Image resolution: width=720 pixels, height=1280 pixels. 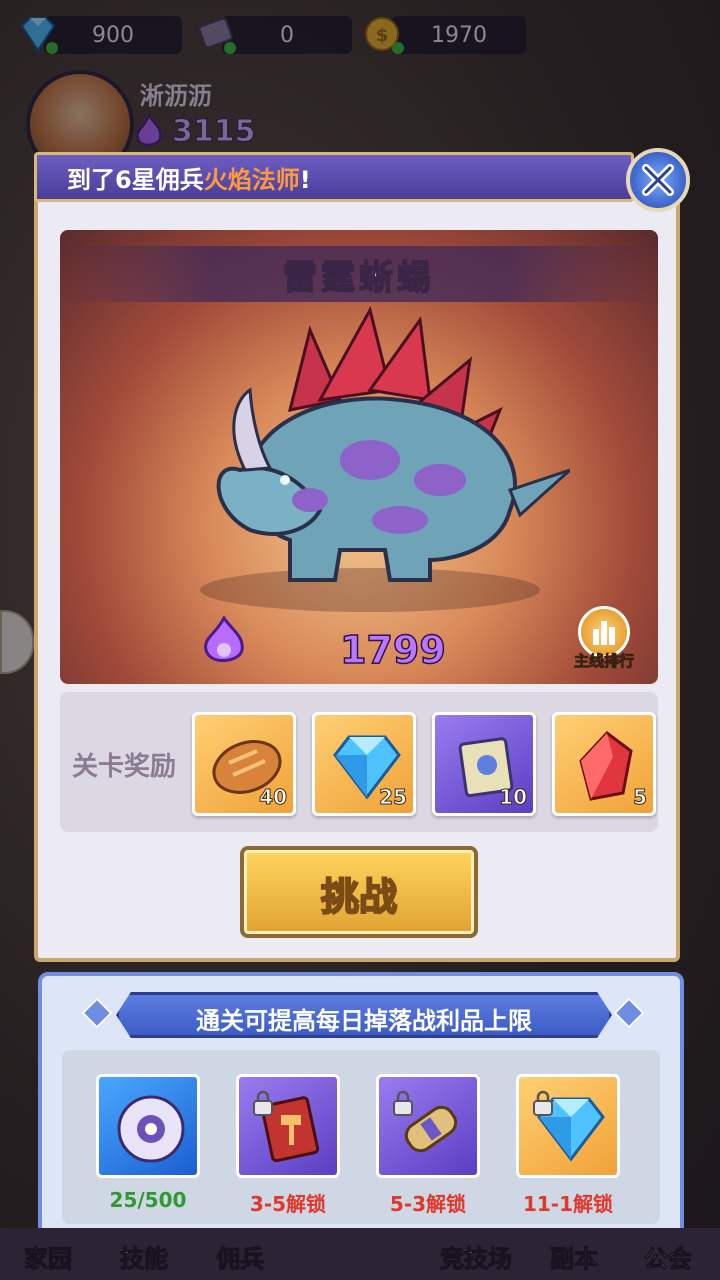 What do you see at coordinates (144, 1256) in the screenshot?
I see `nav-skills: 技能` at bounding box center [144, 1256].